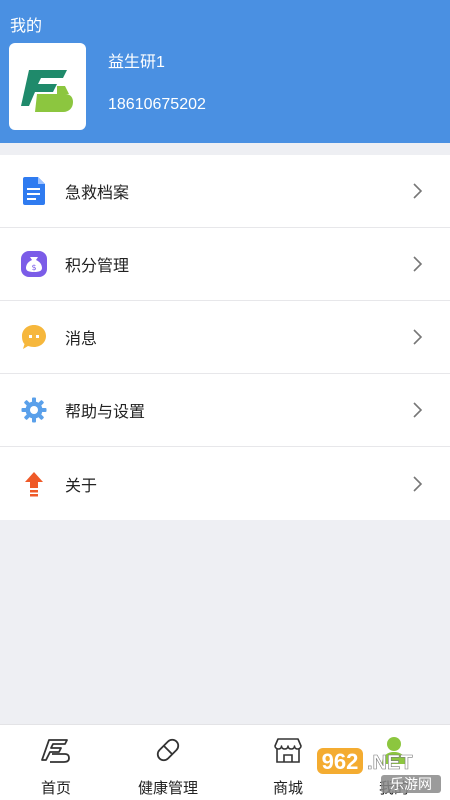 This screenshot has width=450, height=800. What do you see at coordinates (340, 761) in the screenshot?
I see `watermark-number: 962` at bounding box center [340, 761].